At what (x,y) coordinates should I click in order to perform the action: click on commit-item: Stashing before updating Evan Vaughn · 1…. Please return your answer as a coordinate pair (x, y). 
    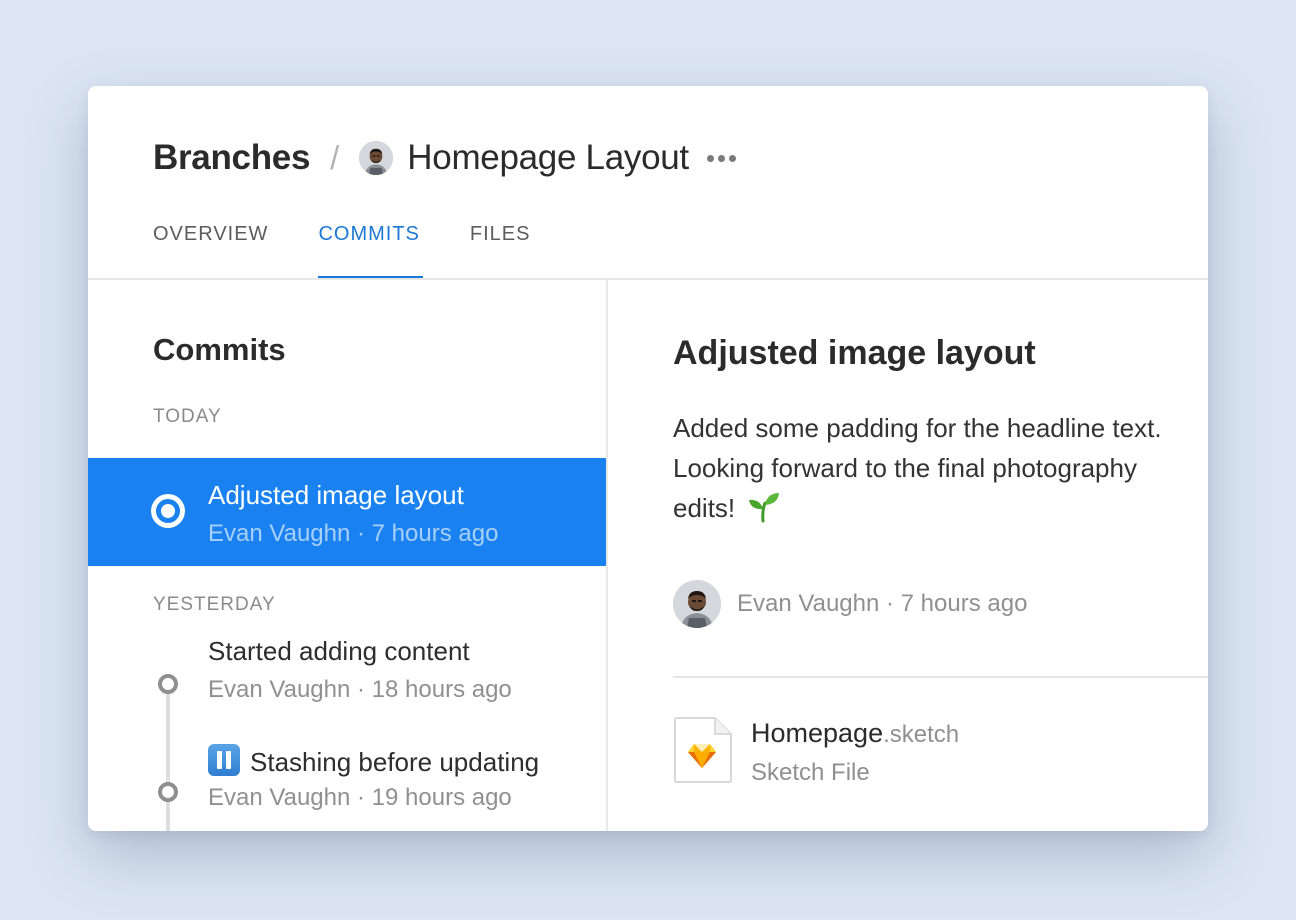
    Looking at the image, I should click on (347, 787).